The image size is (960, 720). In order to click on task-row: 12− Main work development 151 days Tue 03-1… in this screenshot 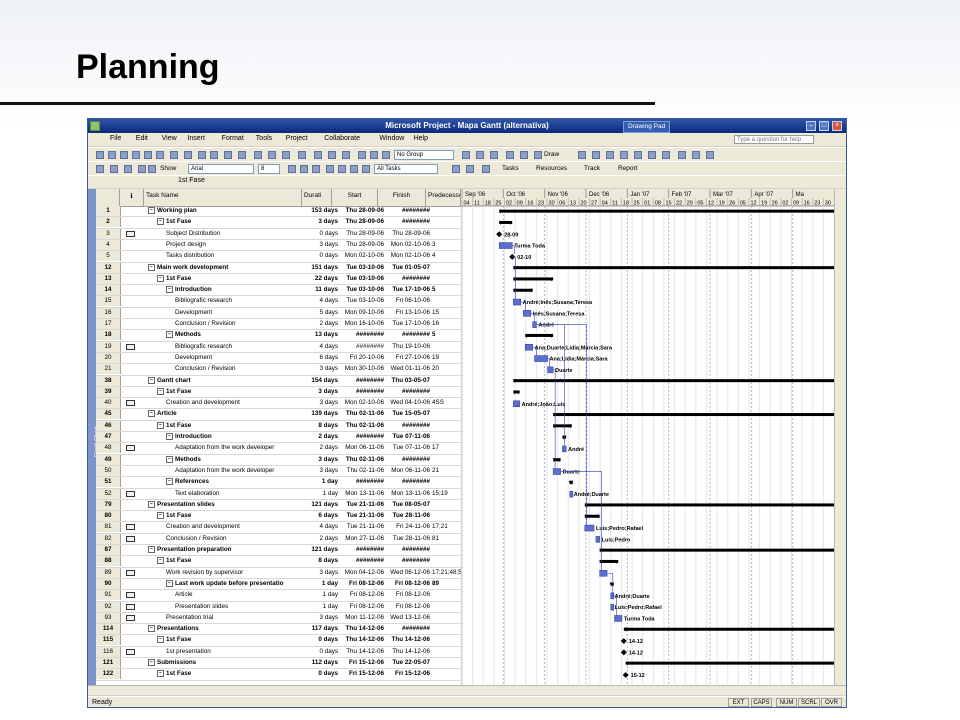, I will do `click(278, 268)`.